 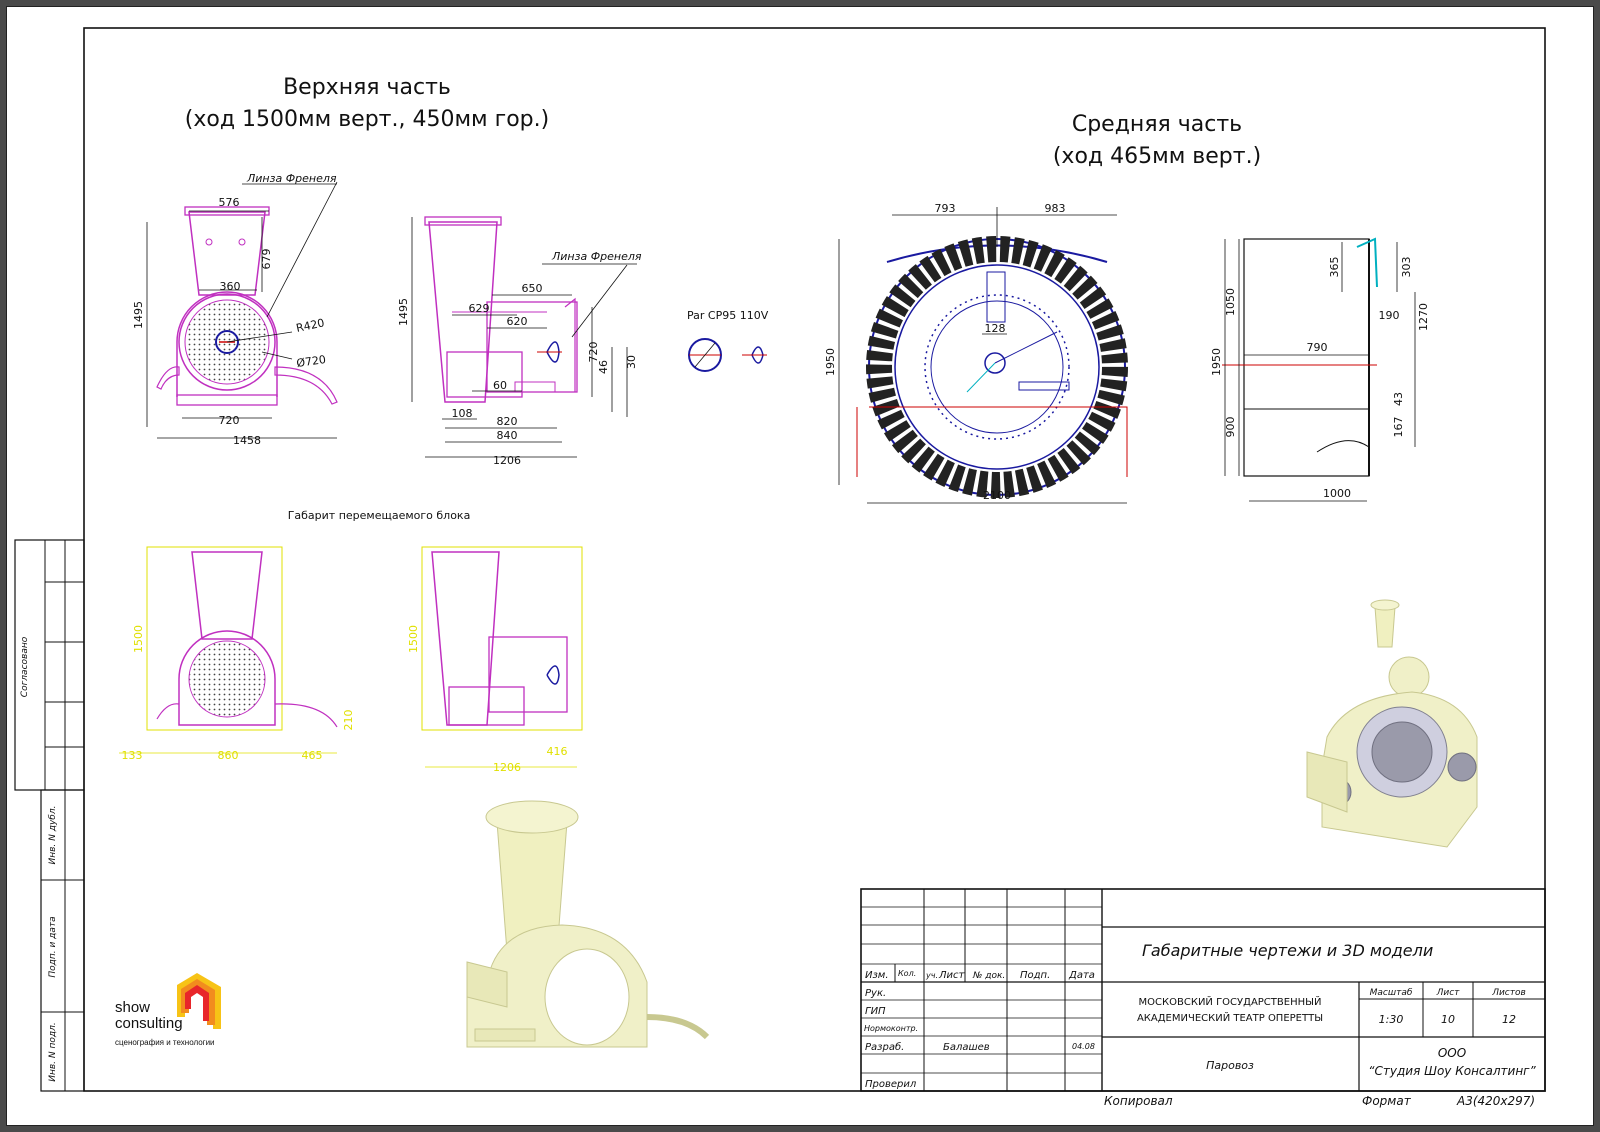 What do you see at coordinates (53, 946) in the screenshot?
I see `stamp-podp-data: Подп. и дата` at bounding box center [53, 946].